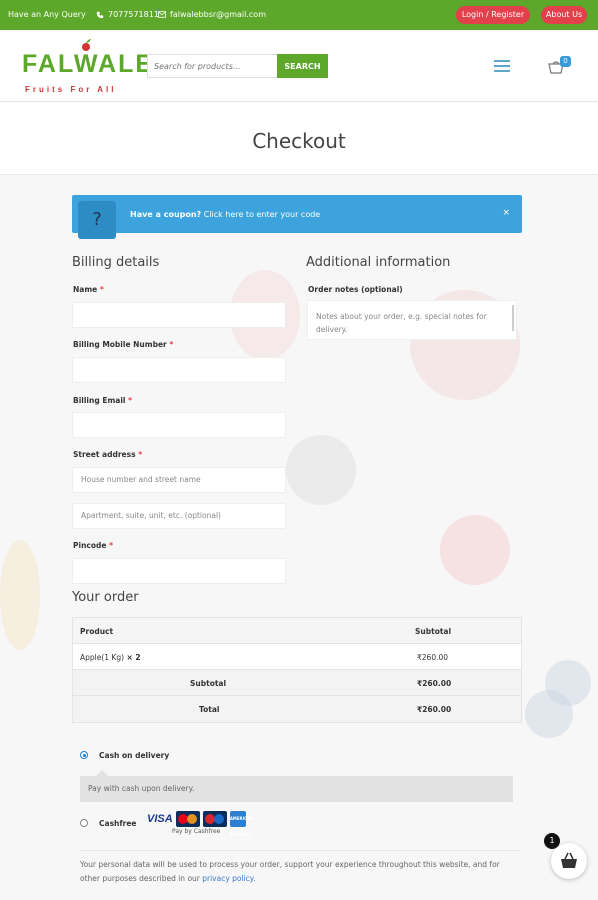 The height and width of the screenshot is (900, 598). Describe the element at coordinates (378, 262) in the screenshot. I see `additional-info-heading: Additional information` at that location.